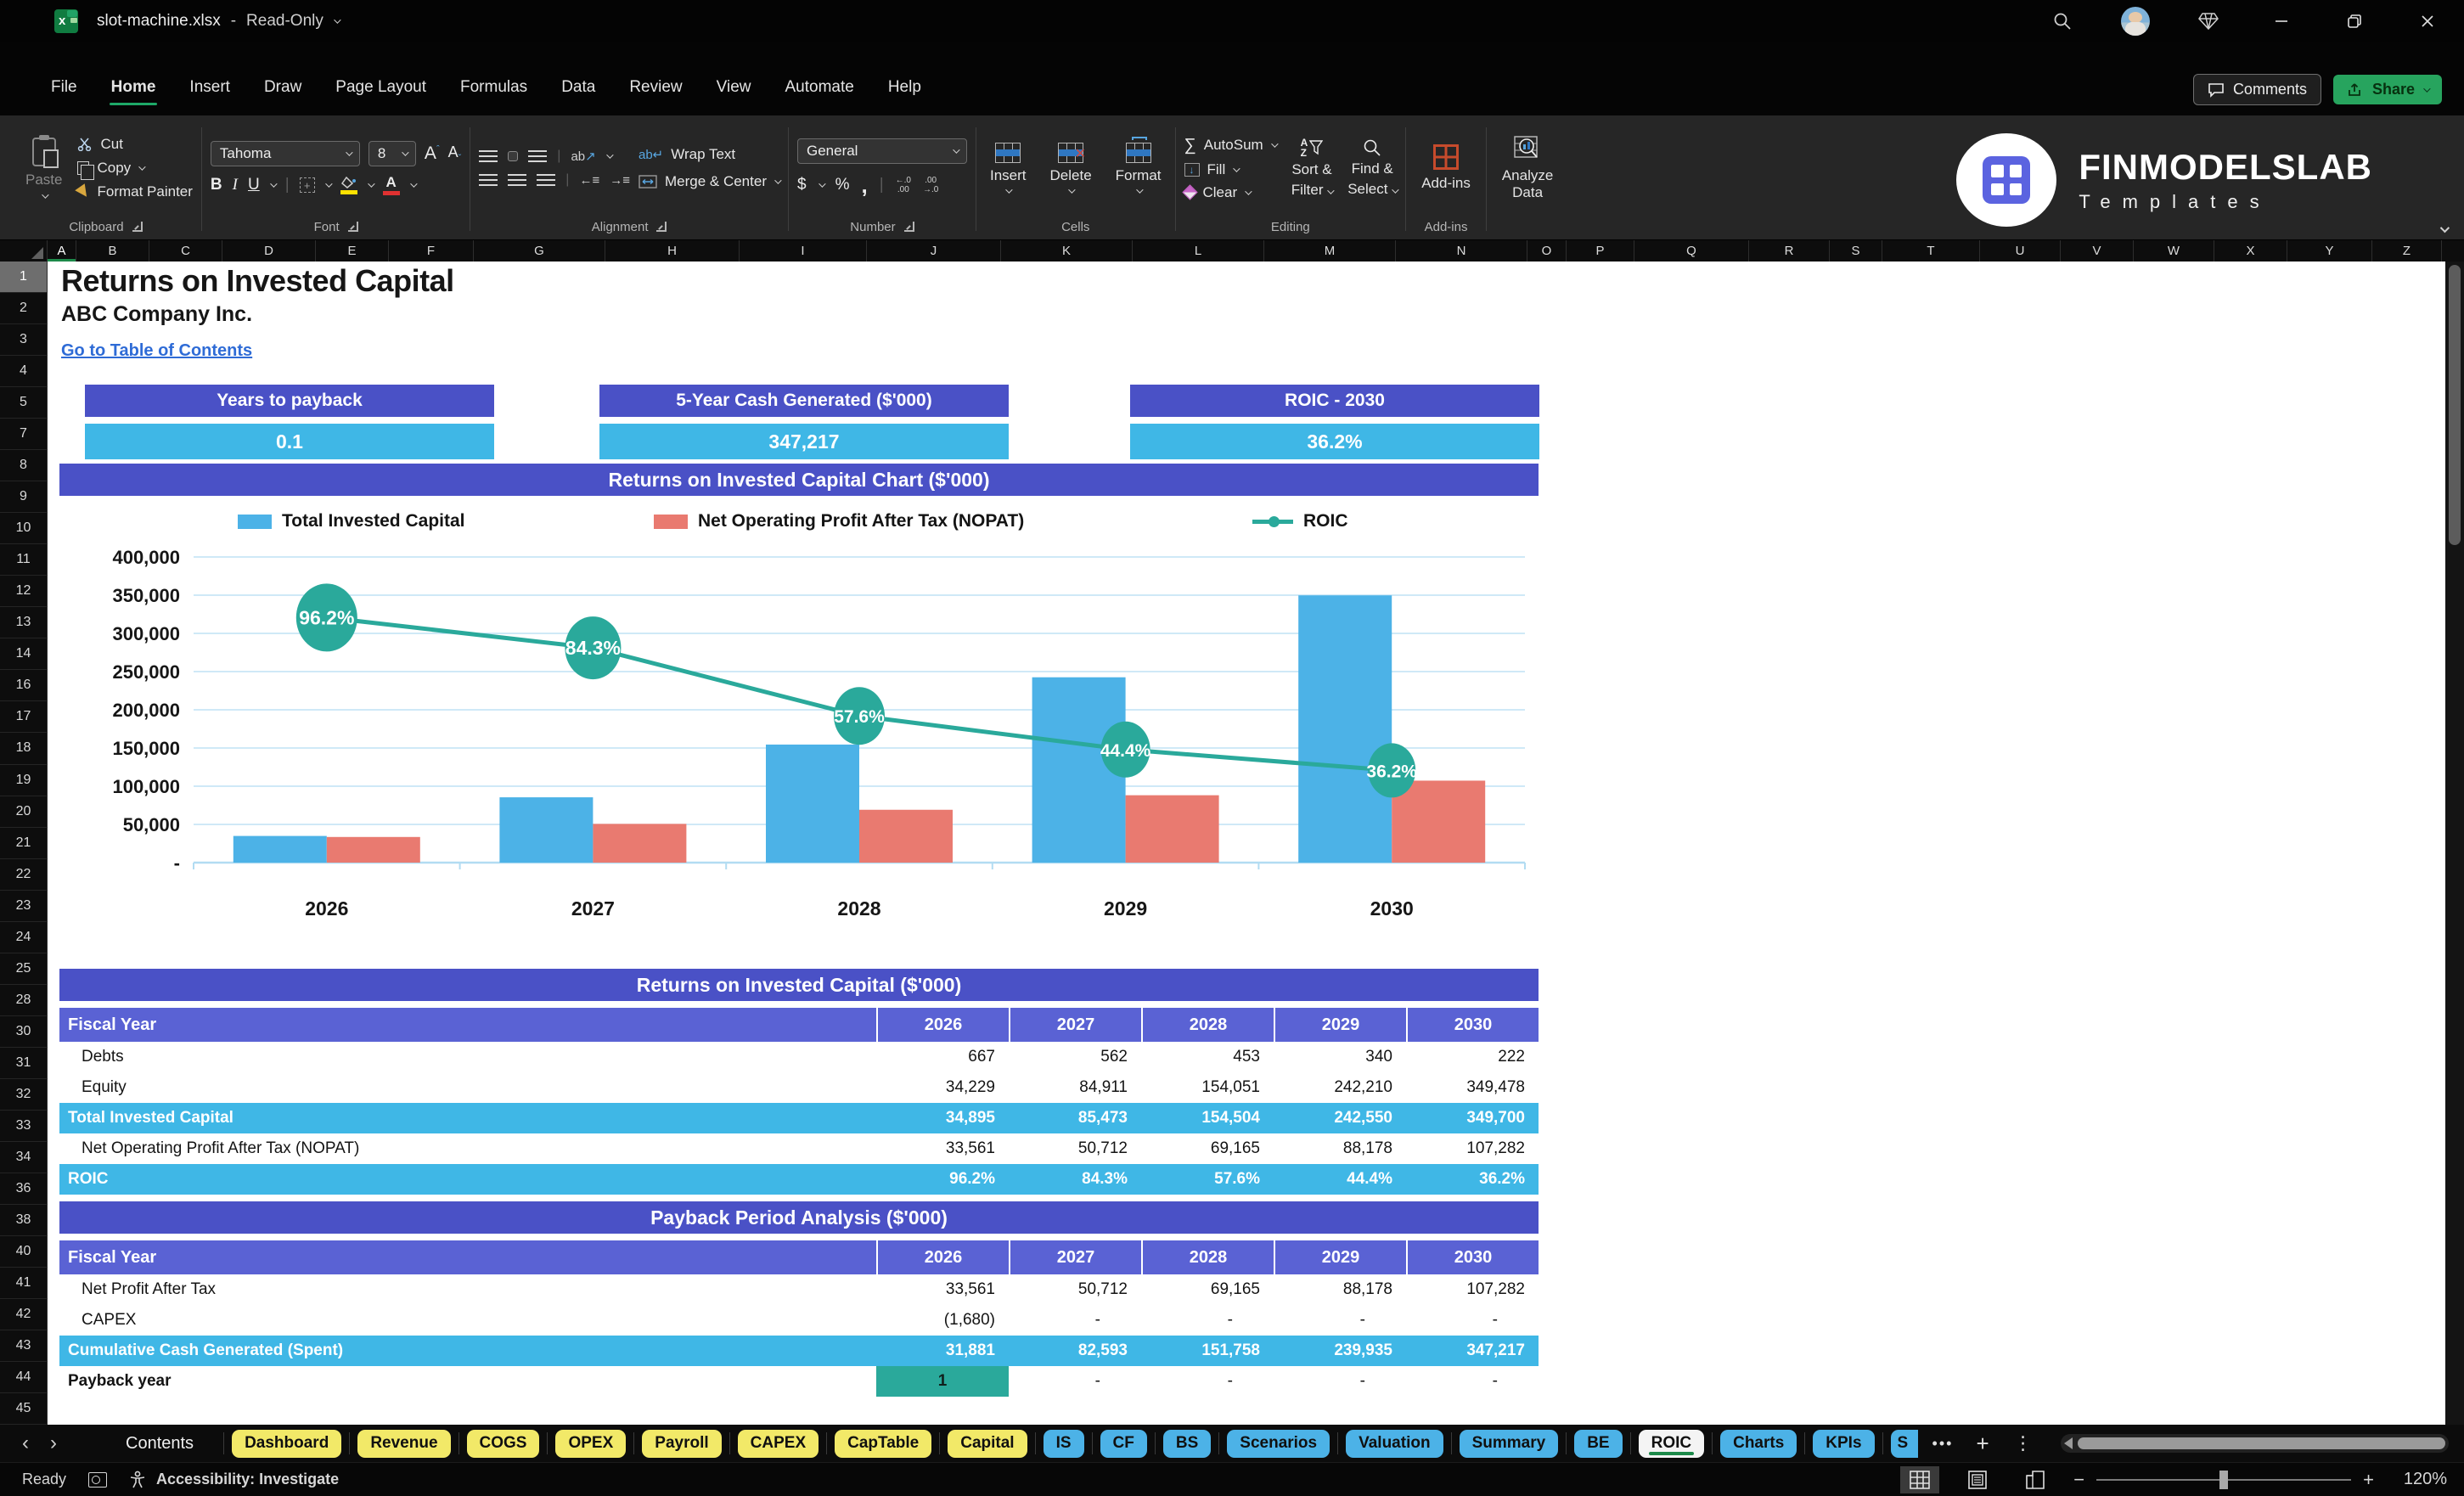 The width and height of the screenshot is (2464, 1496). What do you see at coordinates (284, 21) in the screenshot?
I see `read-only-label: Read-Only` at bounding box center [284, 21].